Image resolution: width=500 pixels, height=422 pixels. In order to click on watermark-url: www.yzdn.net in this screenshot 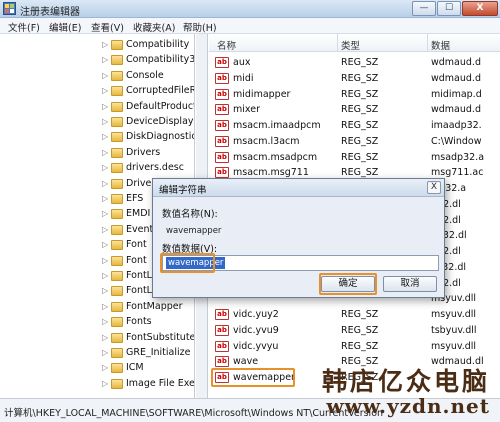, I will do `click(408, 406)`.